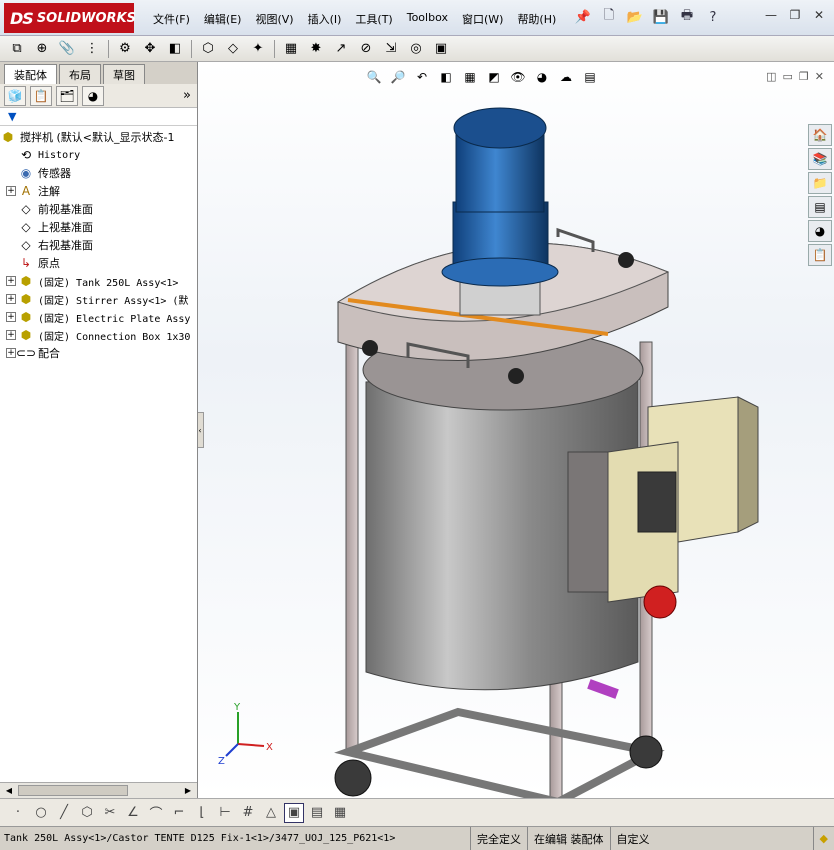  Describe the element at coordinates (150, 49) in the screenshot. I see `move-component-icon: ✥` at that location.